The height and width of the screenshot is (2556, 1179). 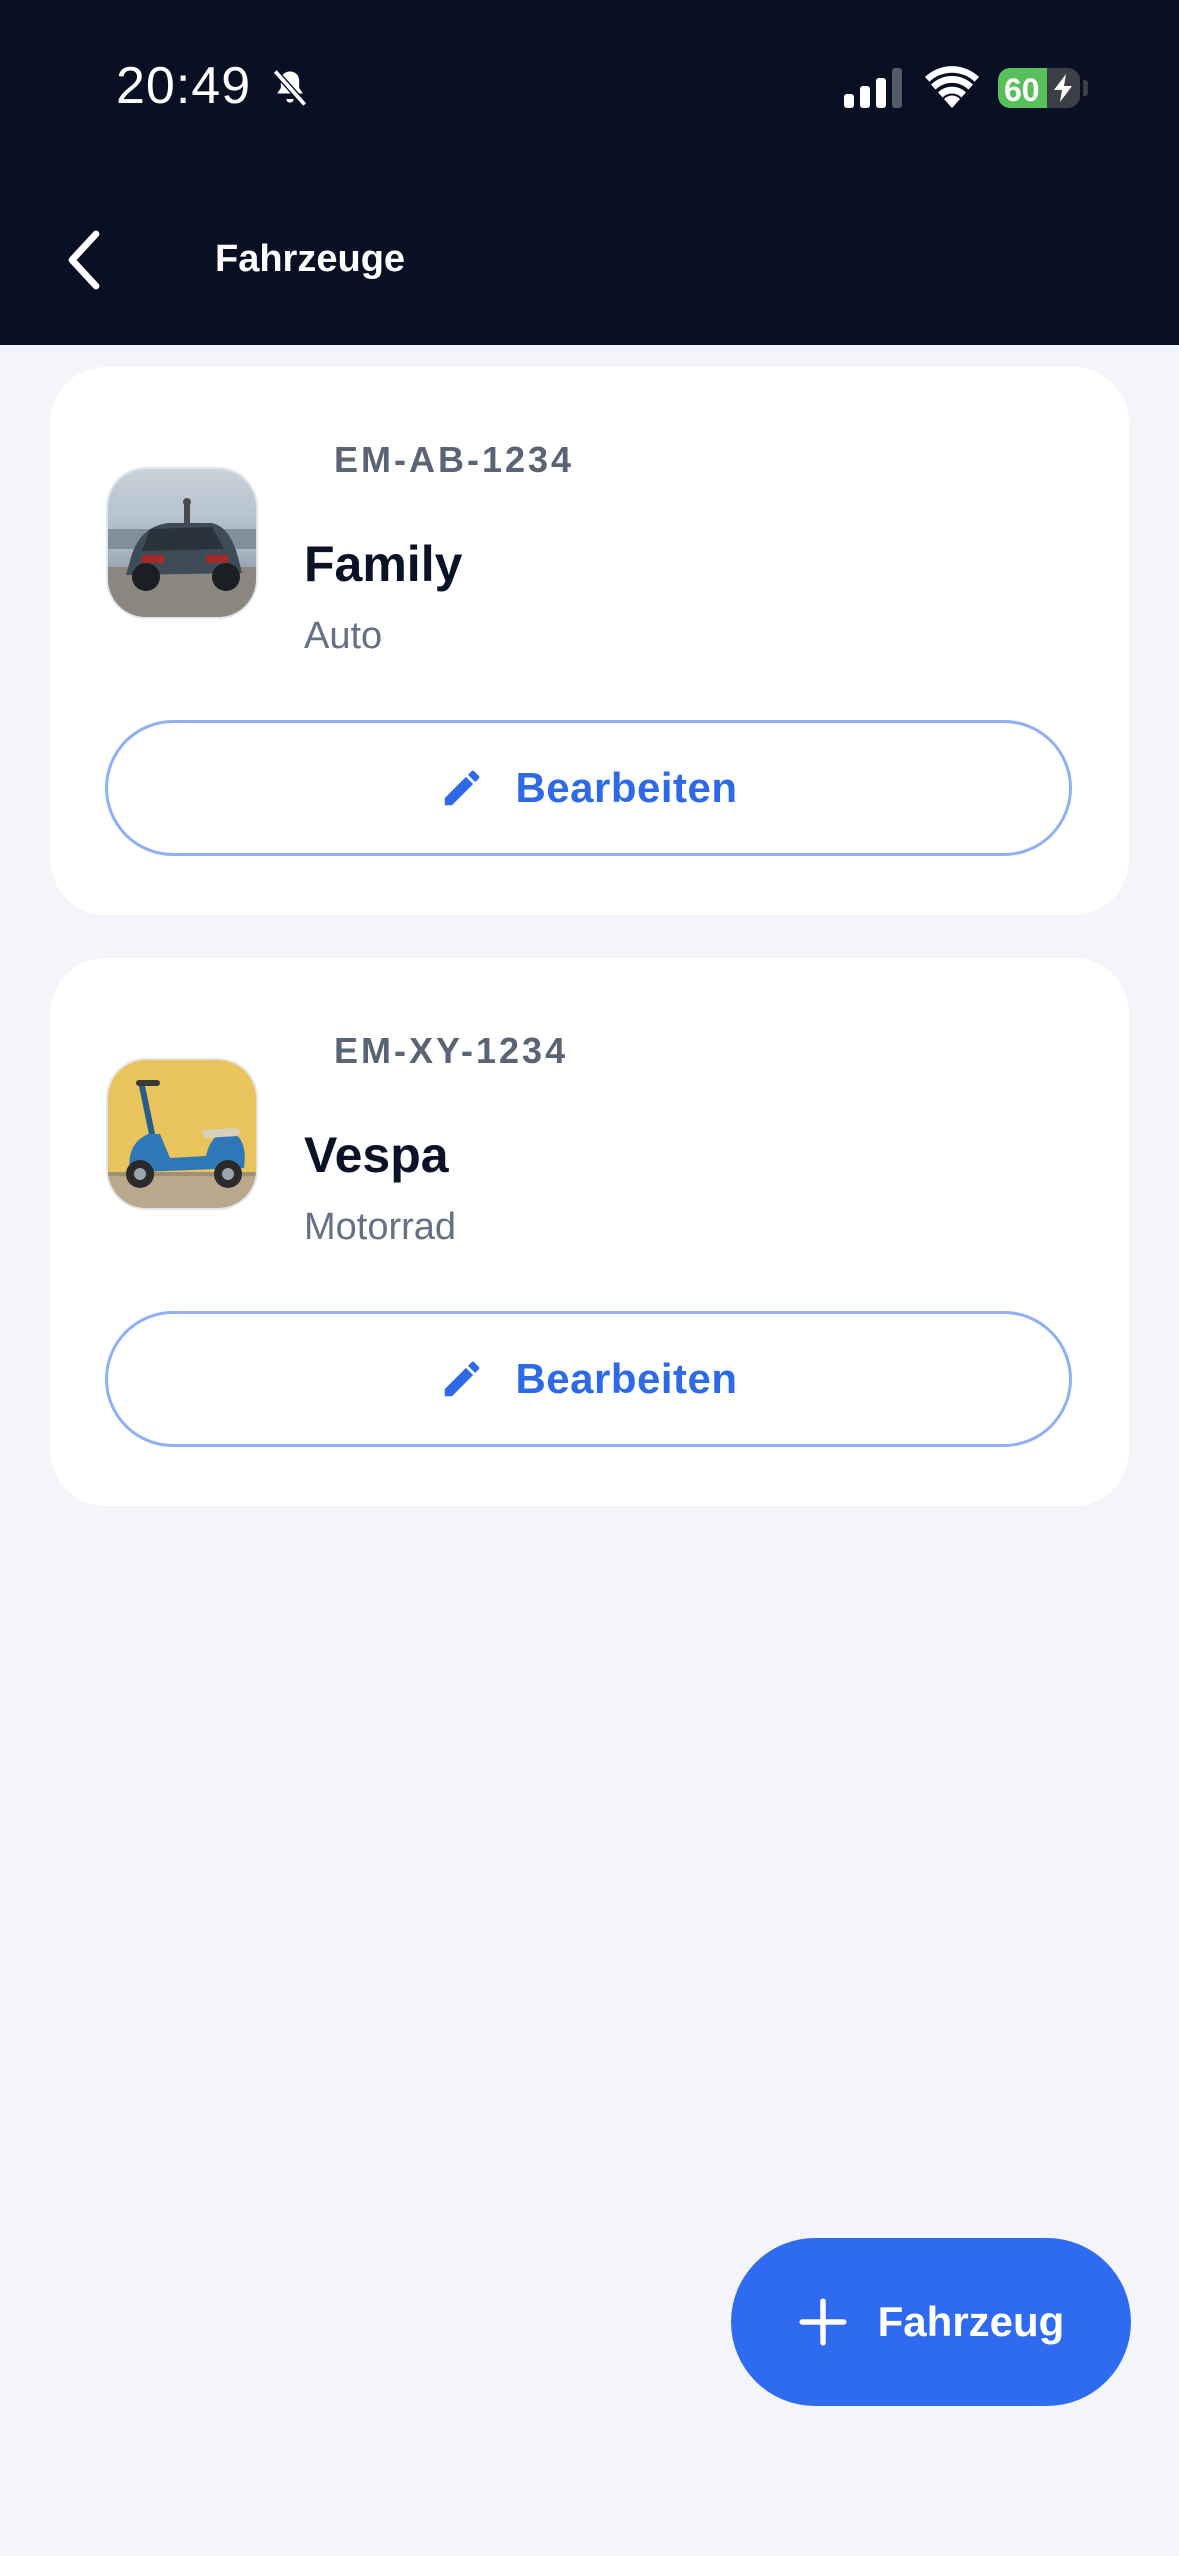 What do you see at coordinates (343, 636) in the screenshot?
I see `vehicle-type: Auto` at bounding box center [343, 636].